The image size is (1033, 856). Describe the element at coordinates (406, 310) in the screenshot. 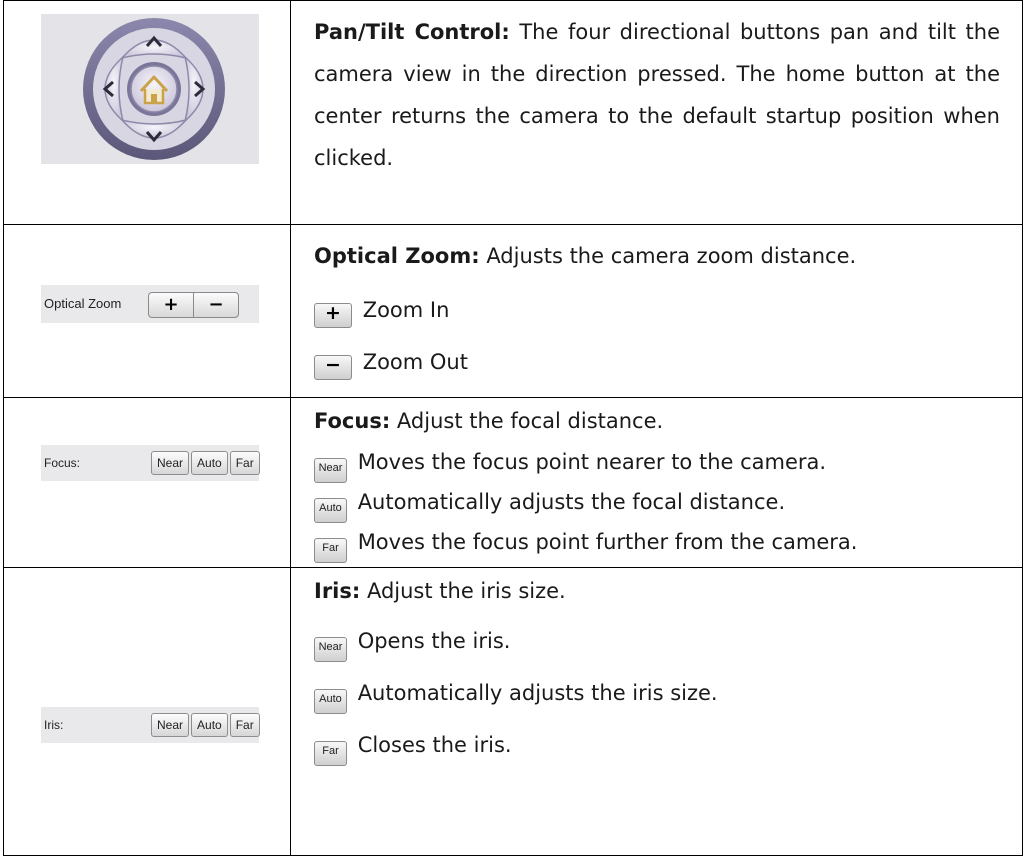

I see `zoom-in-text: Zoom In` at that location.